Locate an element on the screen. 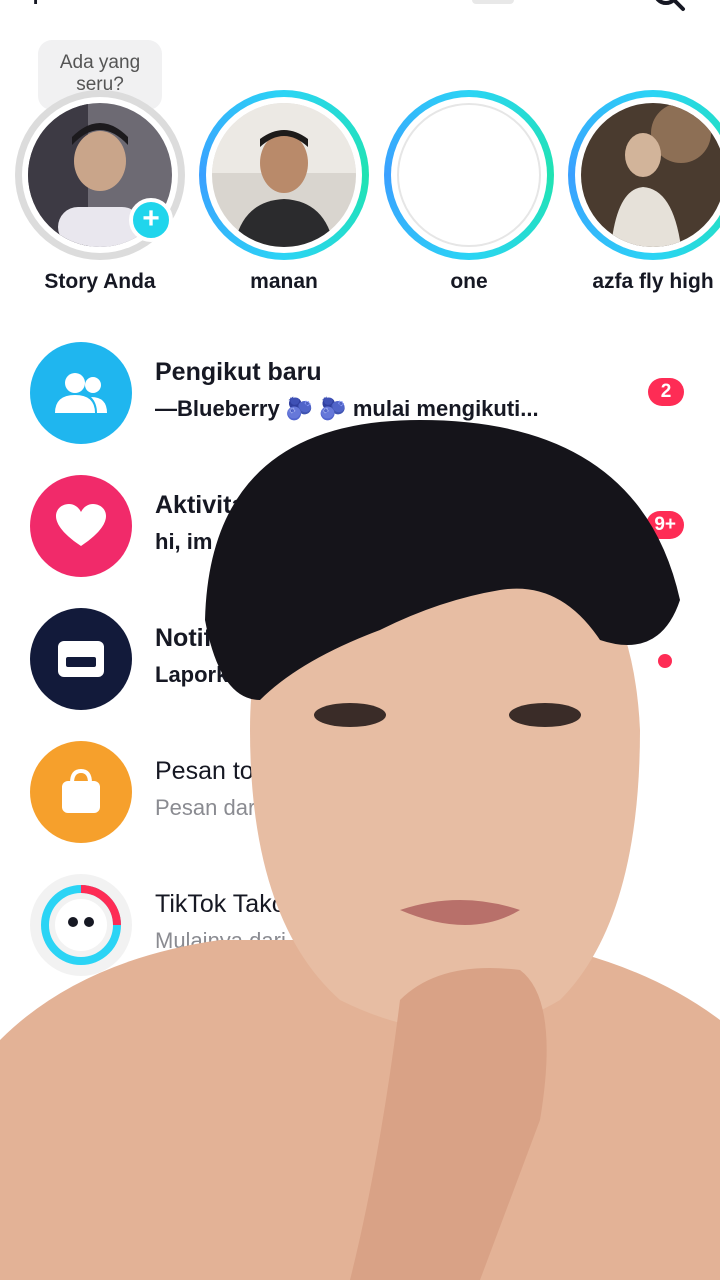 This screenshot has width=720, height=1280. item-title: Pengikut baru is located at coordinates (238, 372).